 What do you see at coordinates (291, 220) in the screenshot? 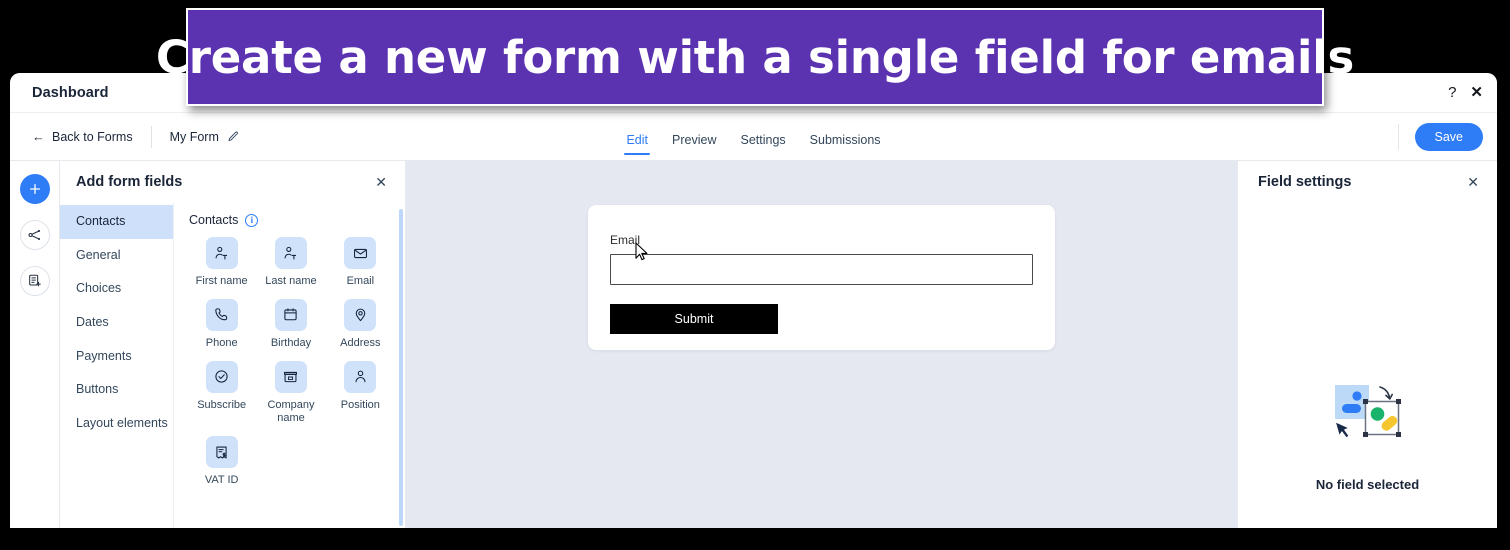
I see `field-group-header: Contacts i` at bounding box center [291, 220].